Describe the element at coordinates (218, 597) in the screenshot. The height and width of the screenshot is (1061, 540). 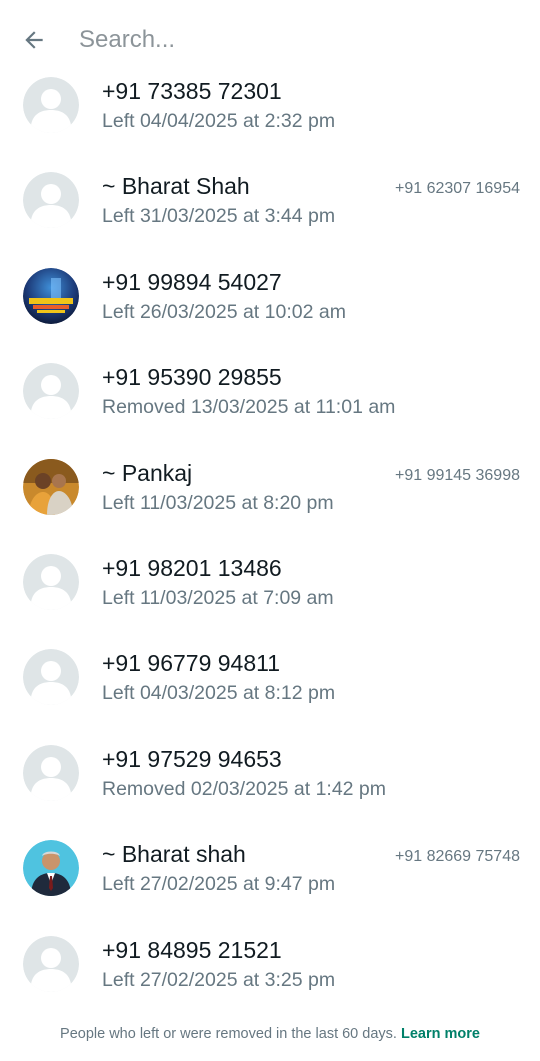
I see `member-status: Left 11/03/2025 at 7:09 am` at that location.